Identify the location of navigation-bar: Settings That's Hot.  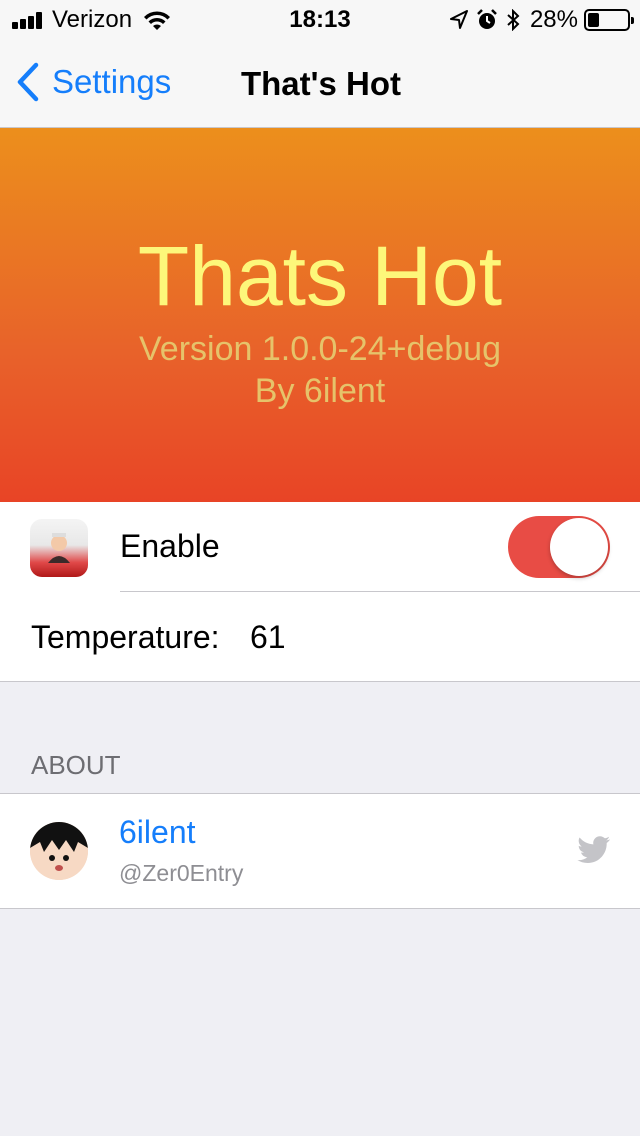
(320, 84).